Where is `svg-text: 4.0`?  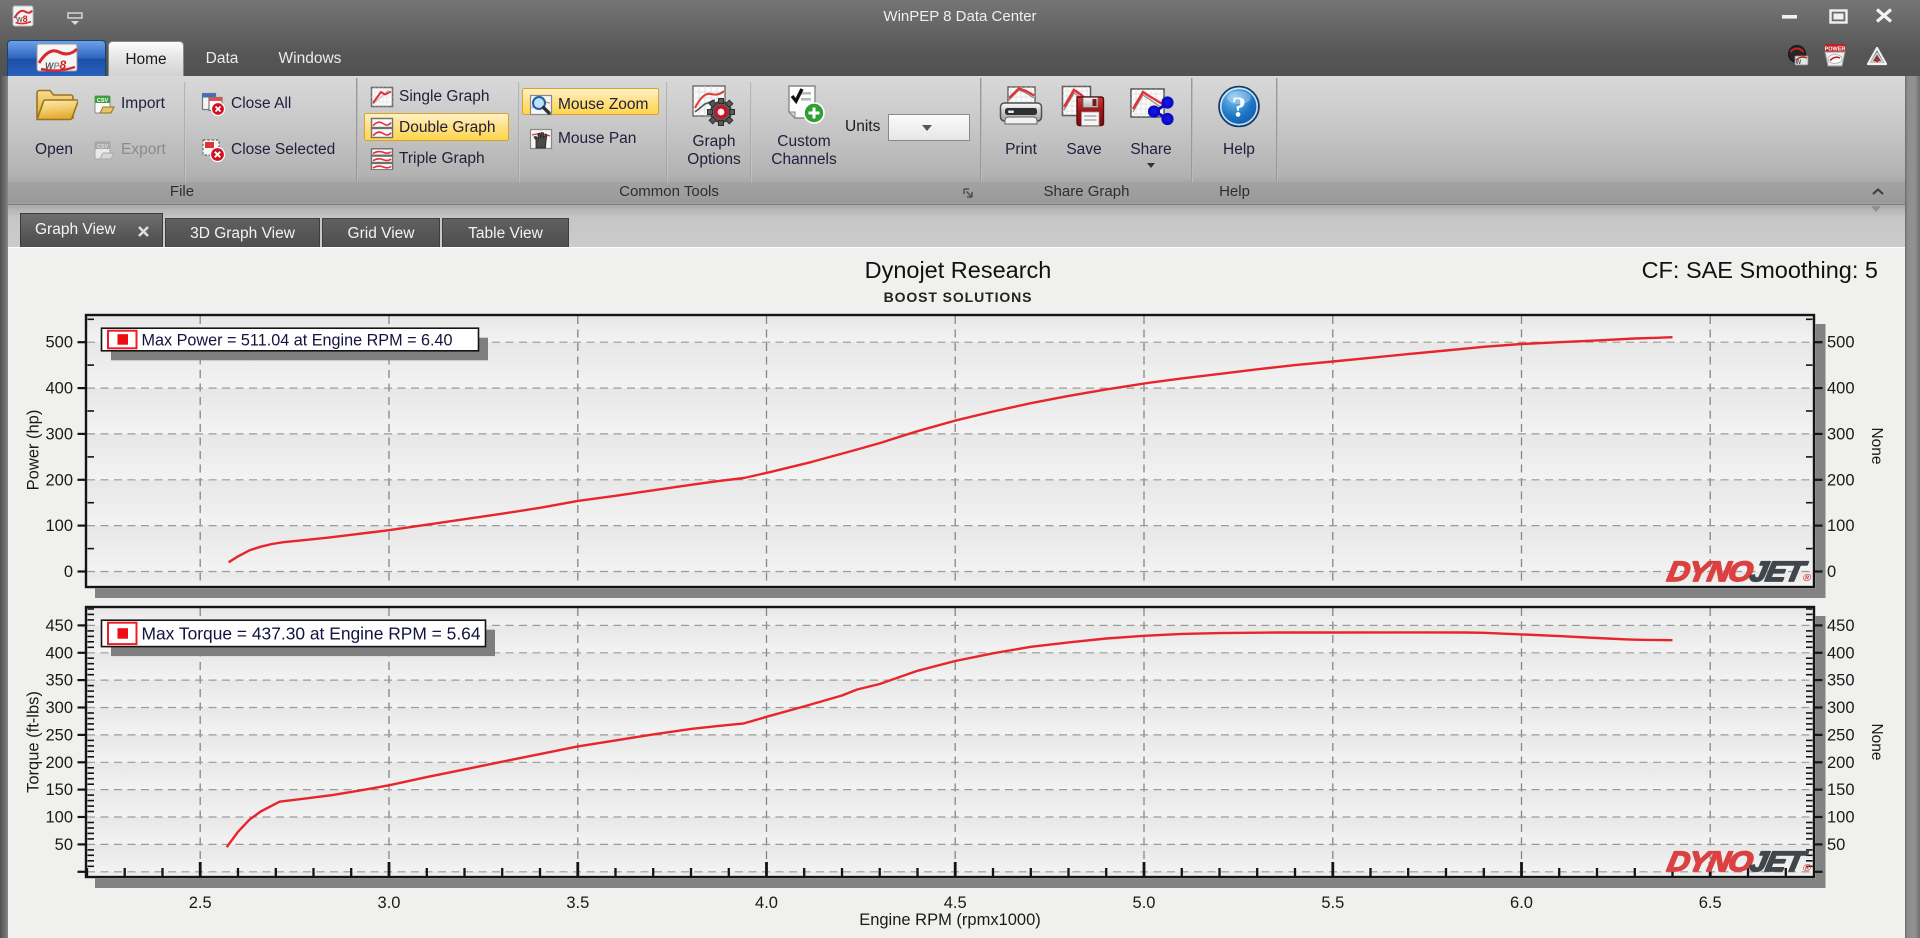
svg-text: 4.0 is located at coordinates (766, 903).